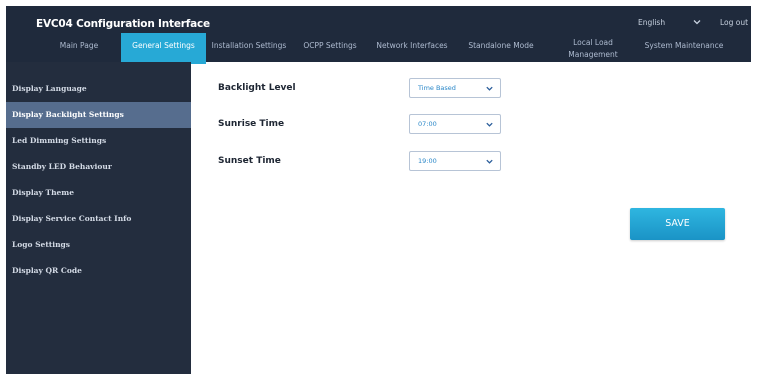 The height and width of the screenshot is (374, 757). I want to click on sunset-time-value: 19:00, so click(427, 161).